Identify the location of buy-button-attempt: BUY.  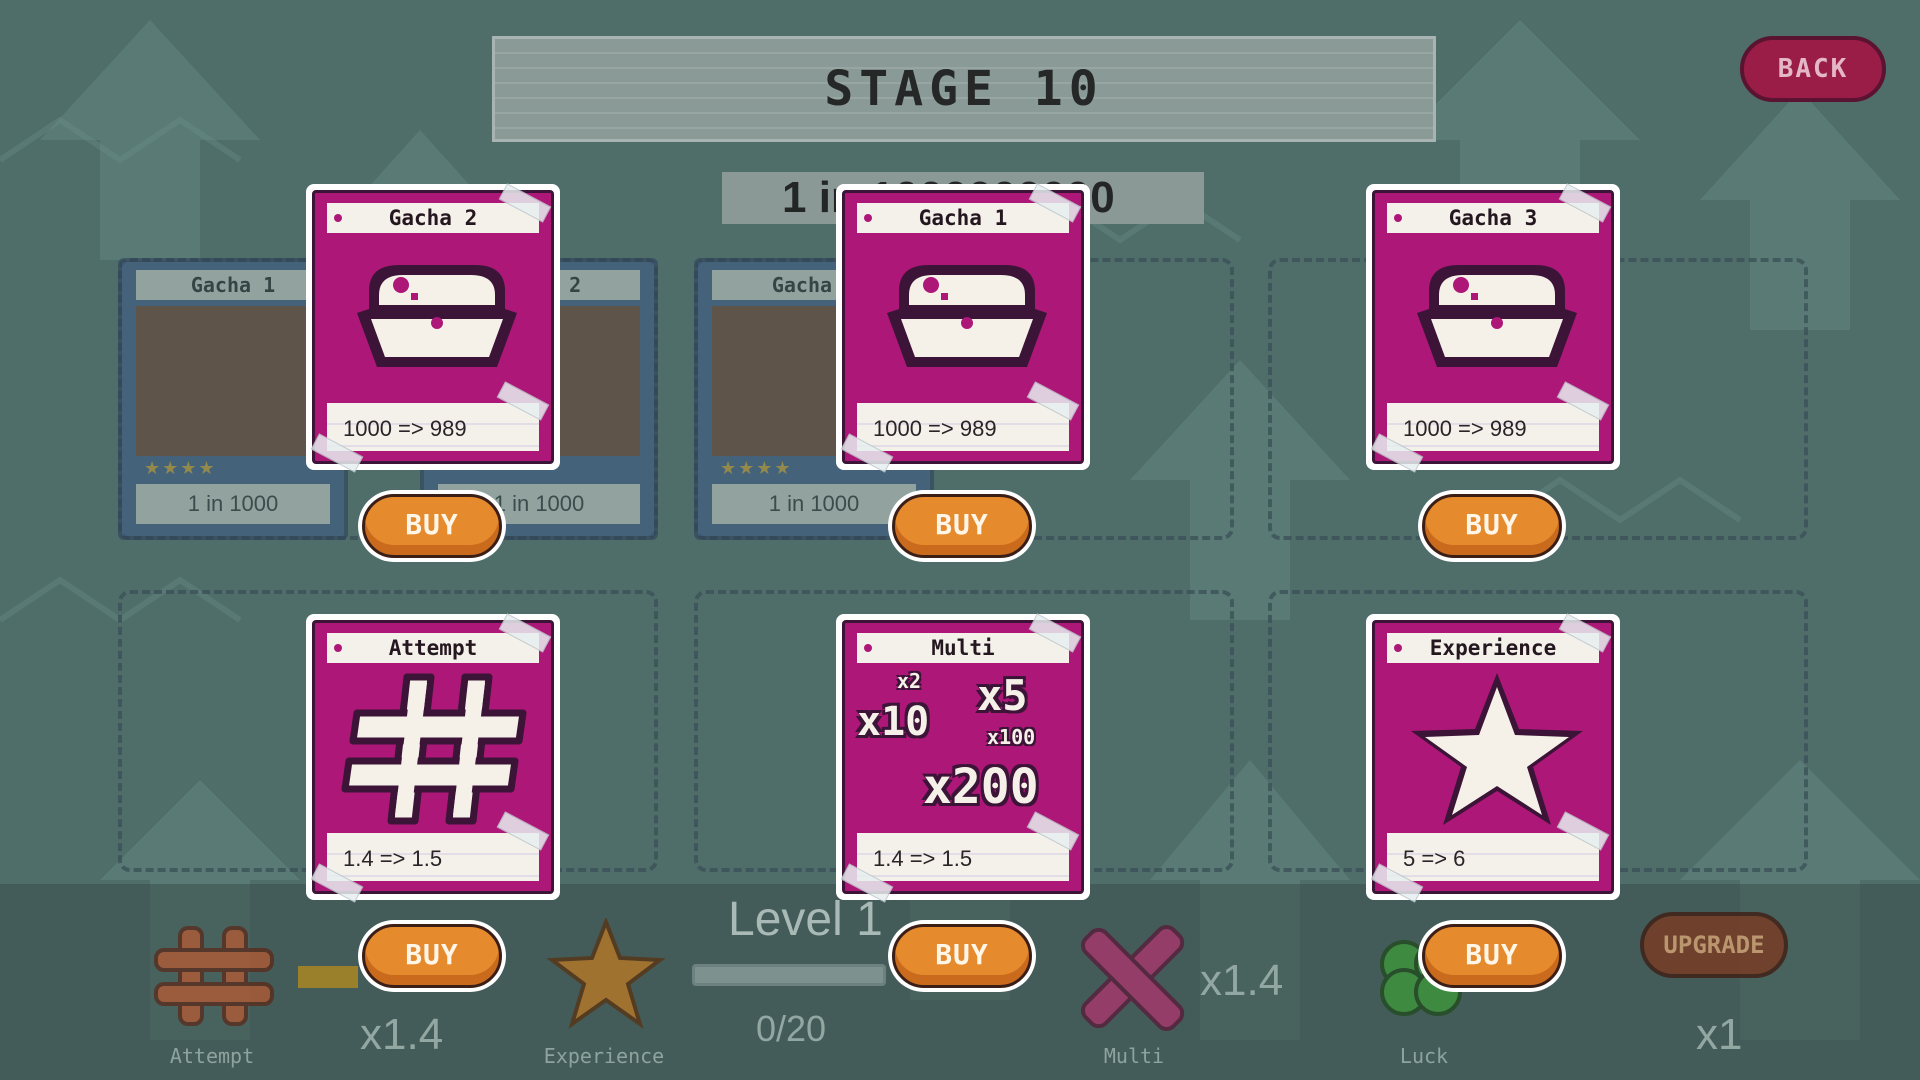
(432, 956).